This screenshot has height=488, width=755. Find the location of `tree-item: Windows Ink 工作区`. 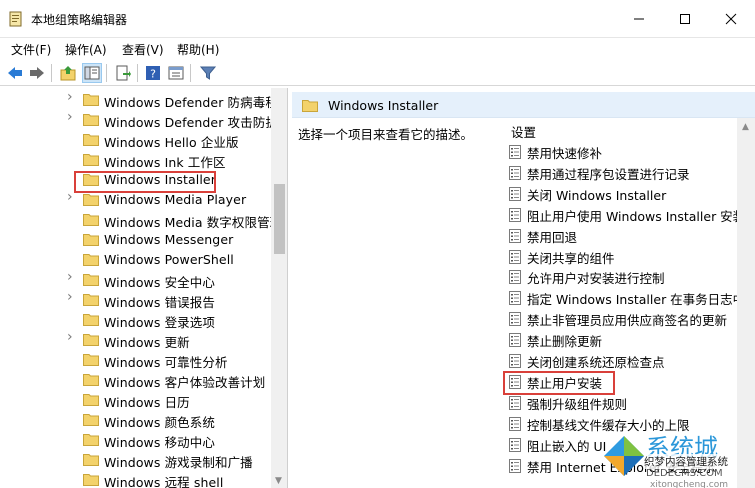

tree-item: Windows Ink 工作区 is located at coordinates (137, 160).